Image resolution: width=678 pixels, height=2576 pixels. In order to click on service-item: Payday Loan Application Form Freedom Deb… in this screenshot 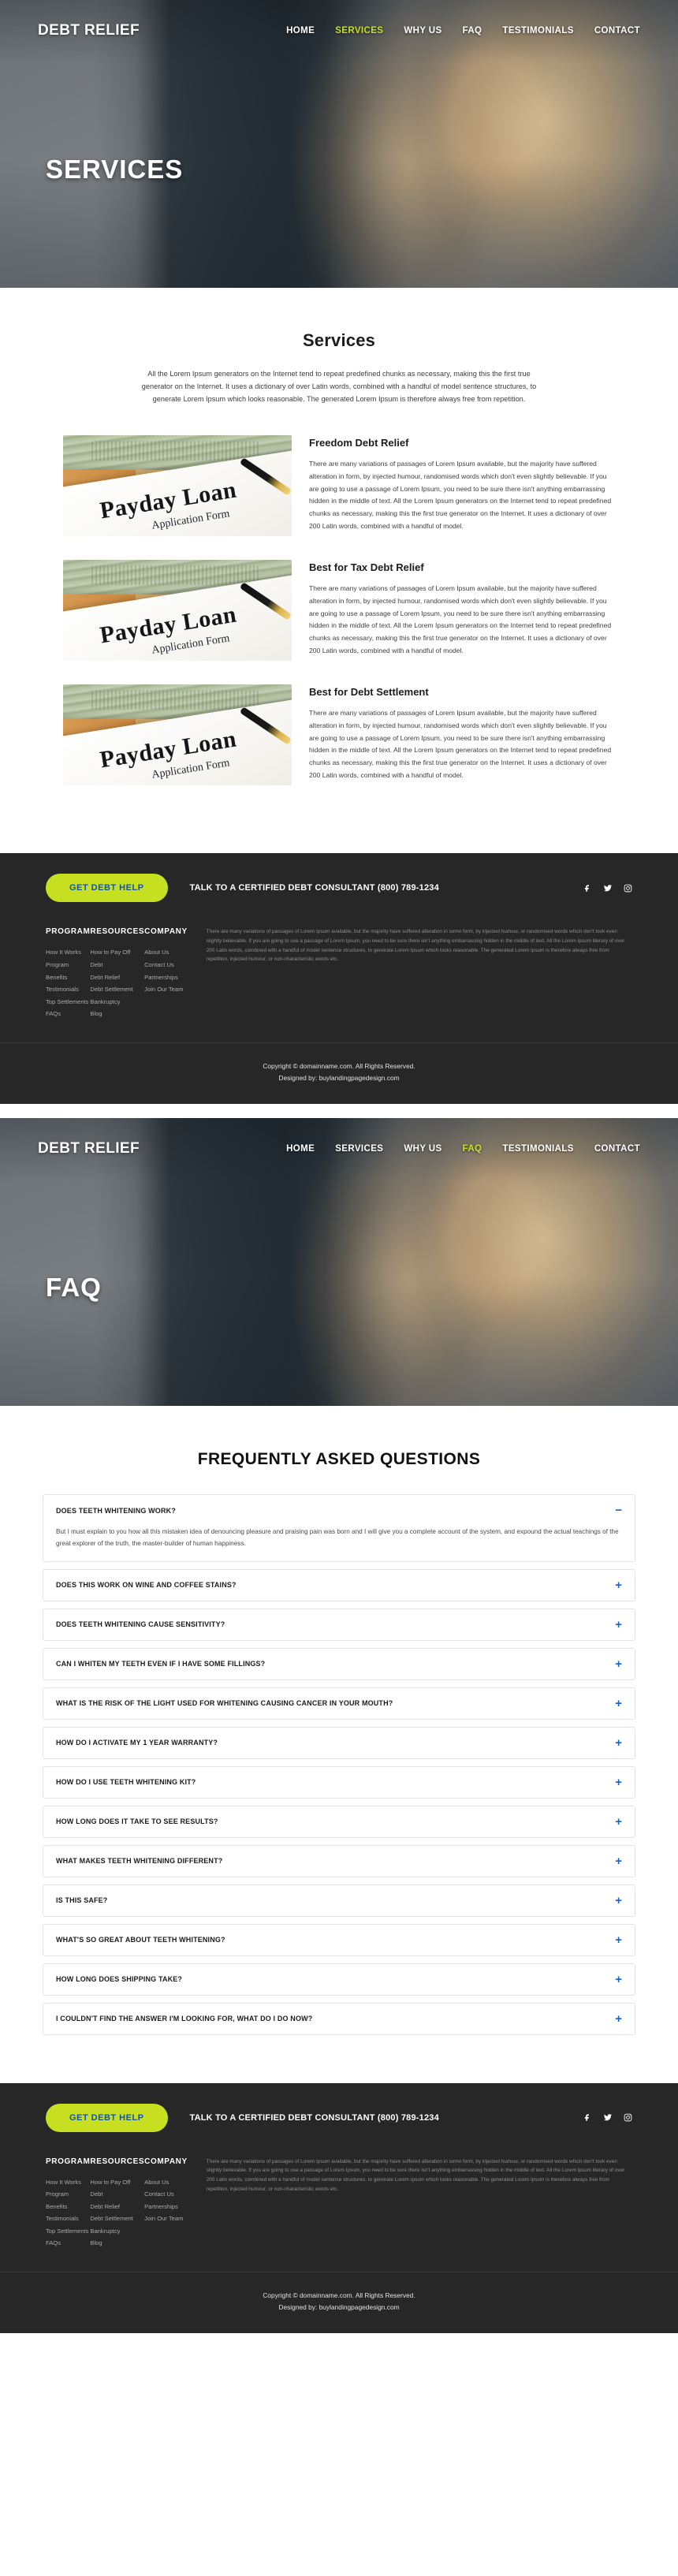, I will do `click(339, 486)`.